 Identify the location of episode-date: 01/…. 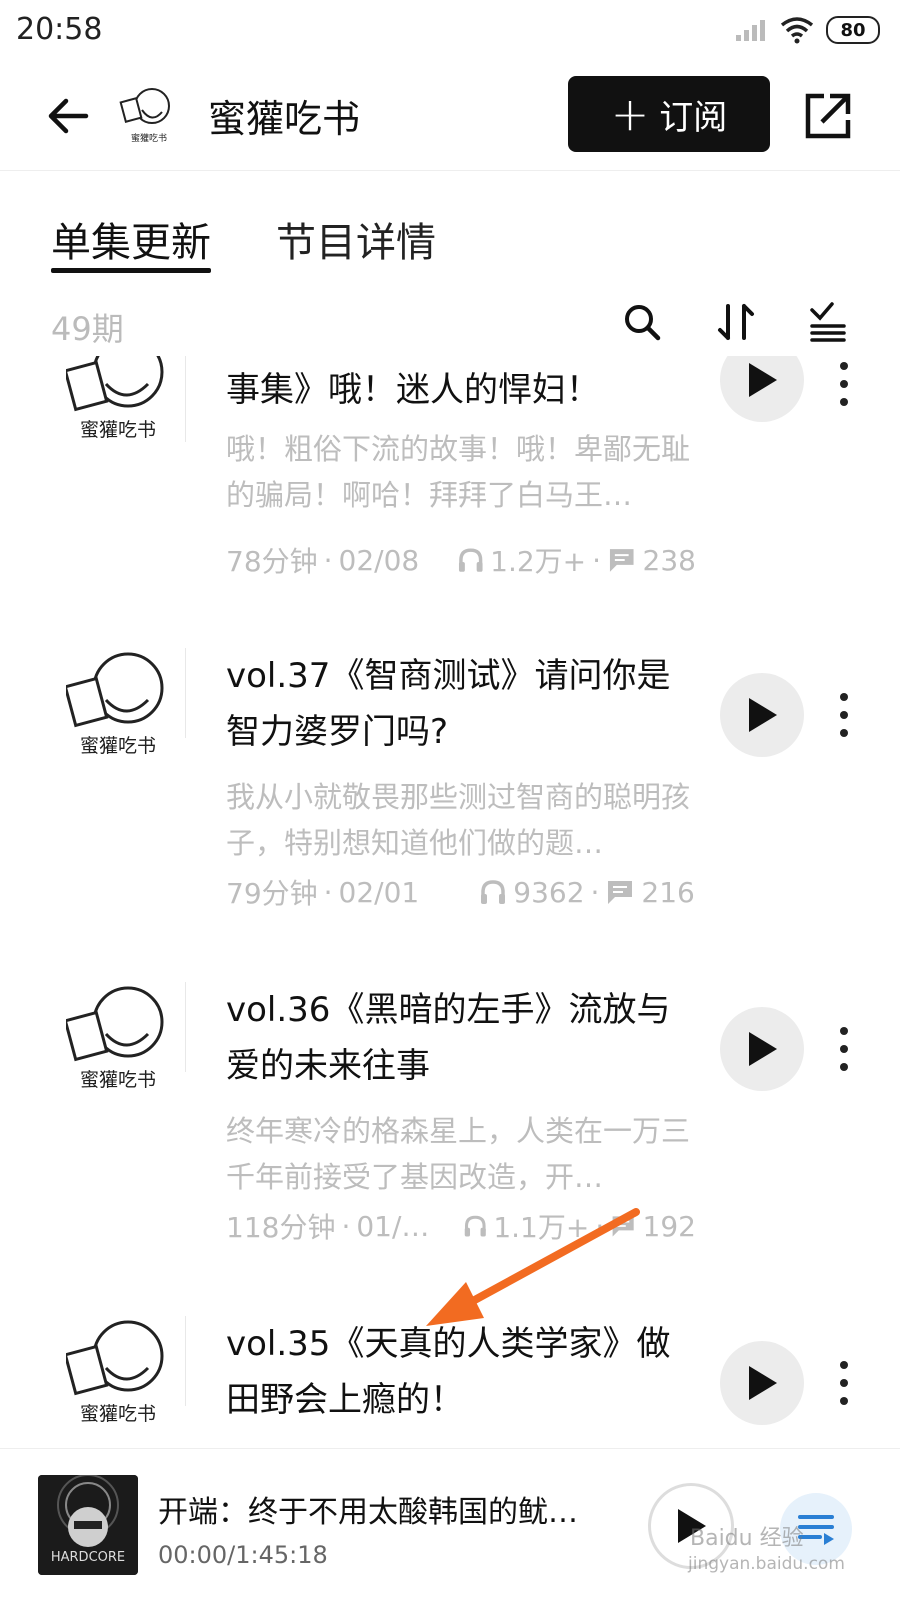
(393, 1226).